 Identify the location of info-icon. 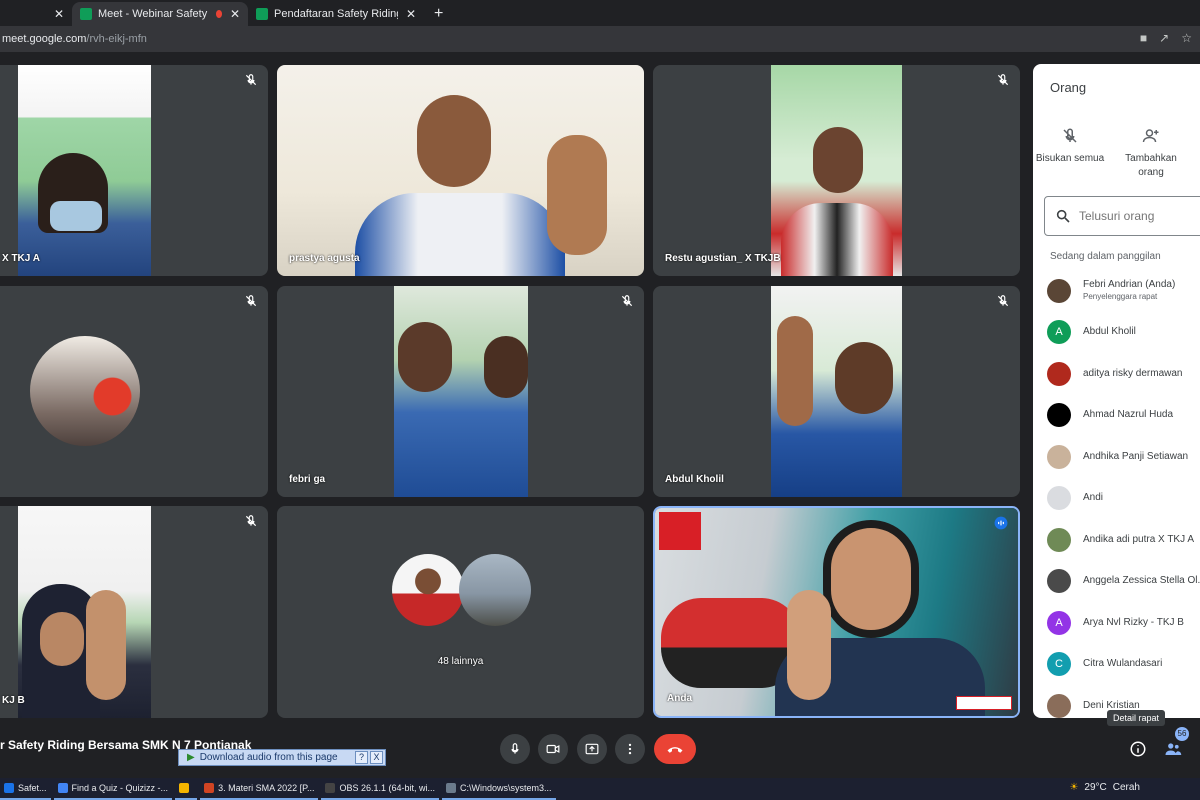
(1138, 749).